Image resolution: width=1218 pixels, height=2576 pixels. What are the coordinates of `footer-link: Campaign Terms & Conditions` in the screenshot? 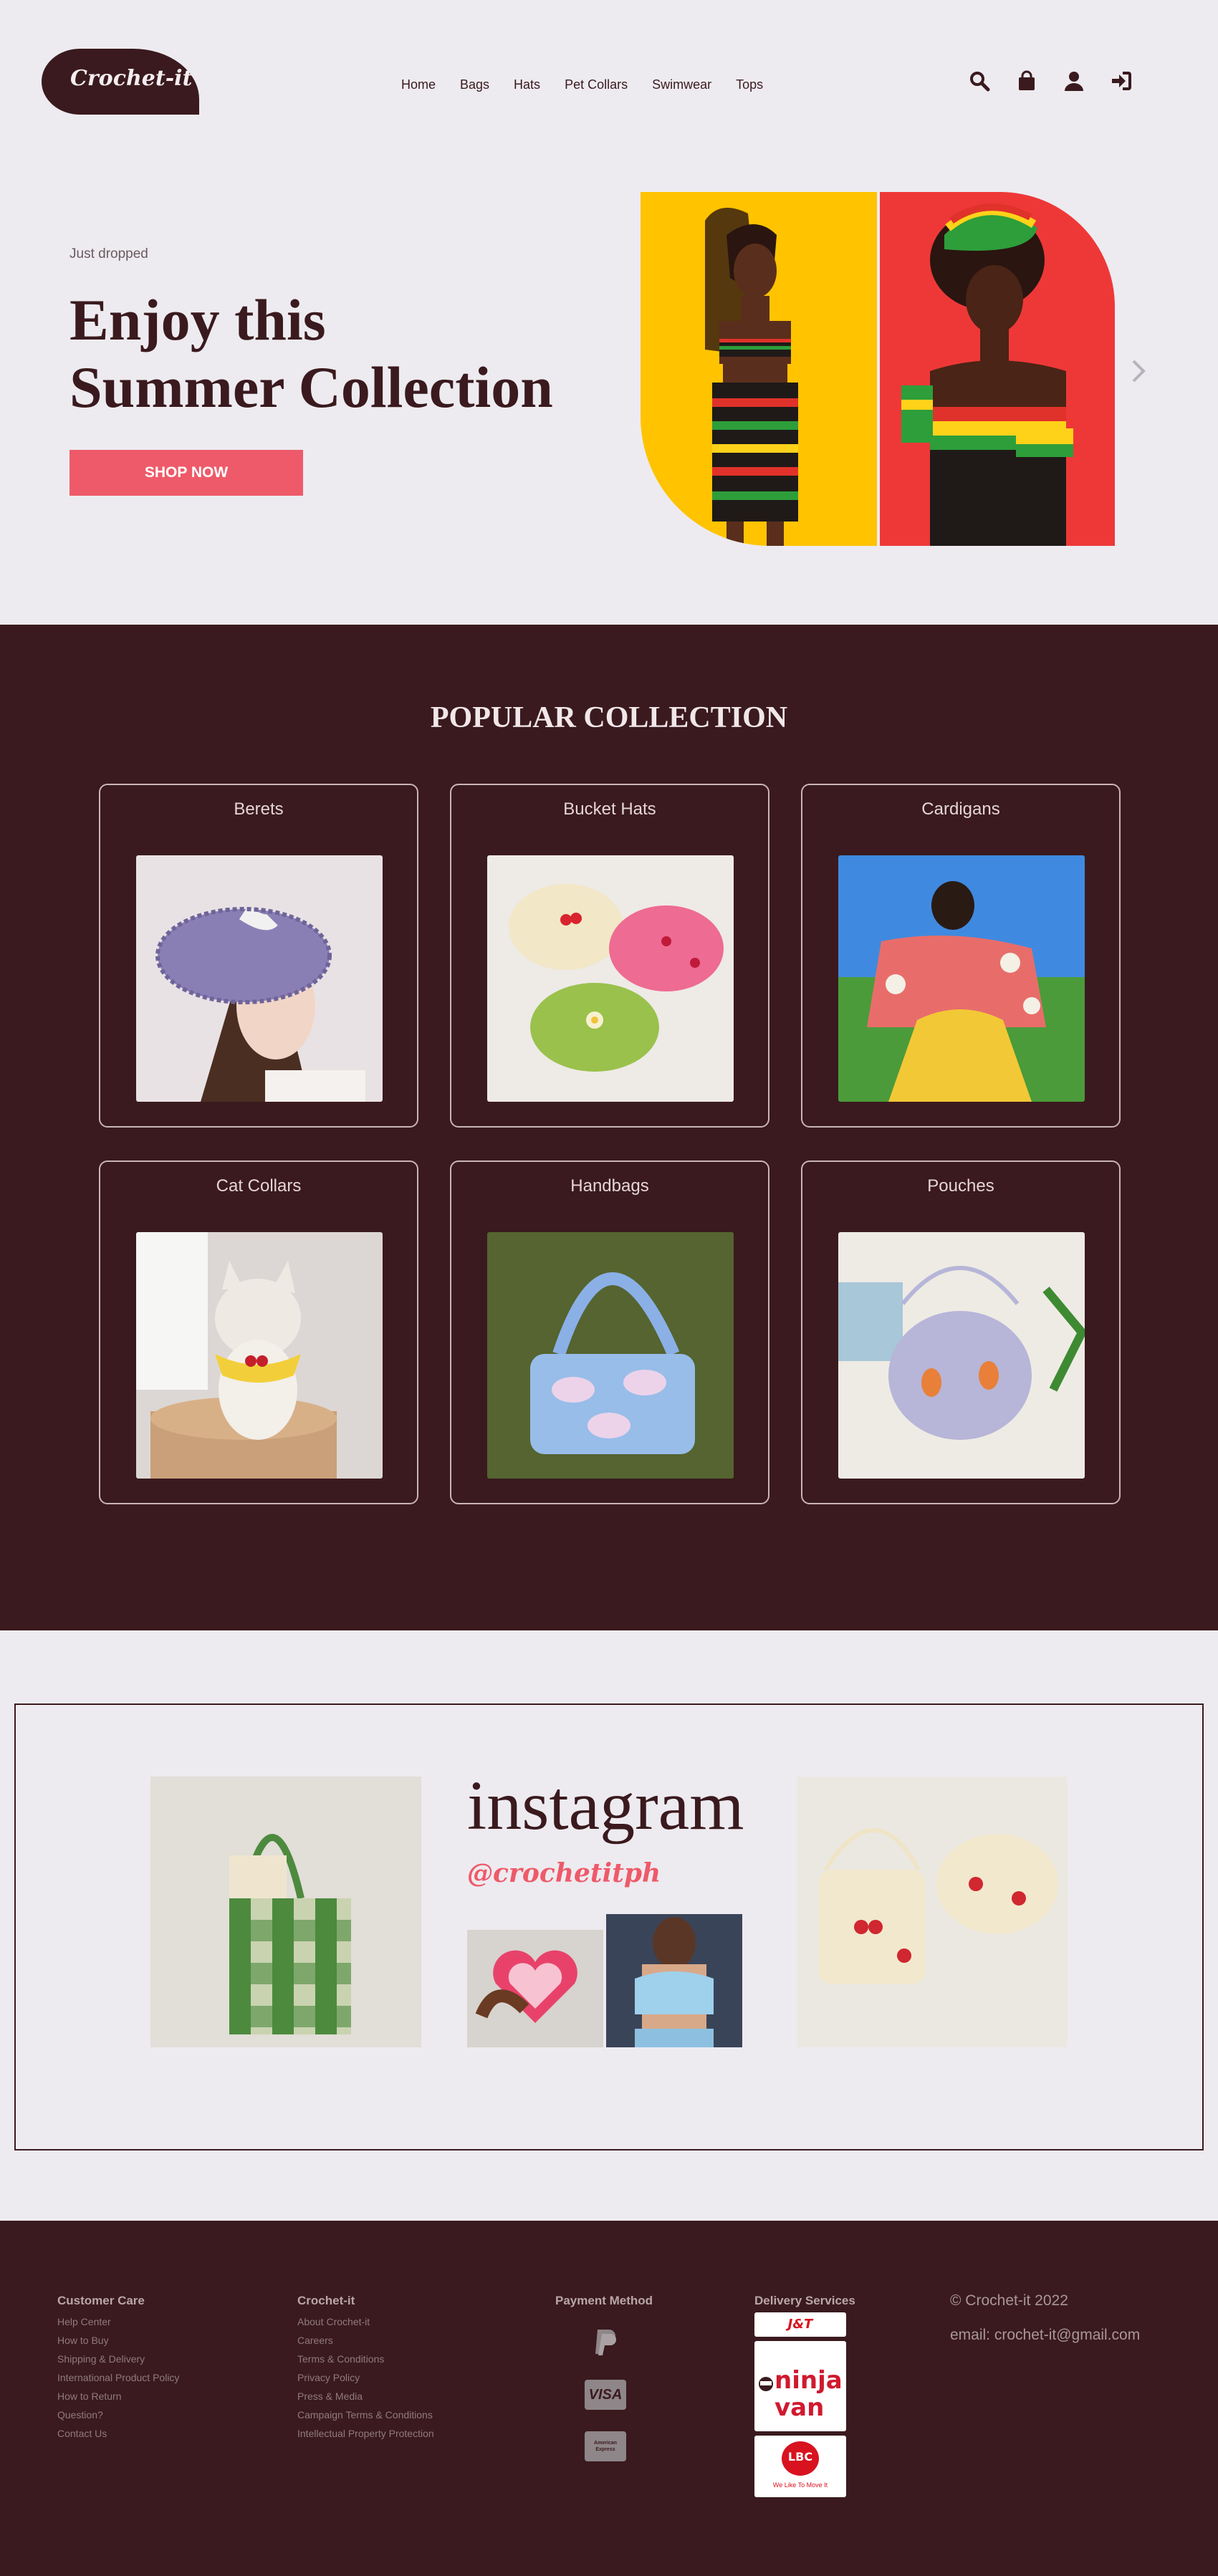 It's located at (365, 2415).